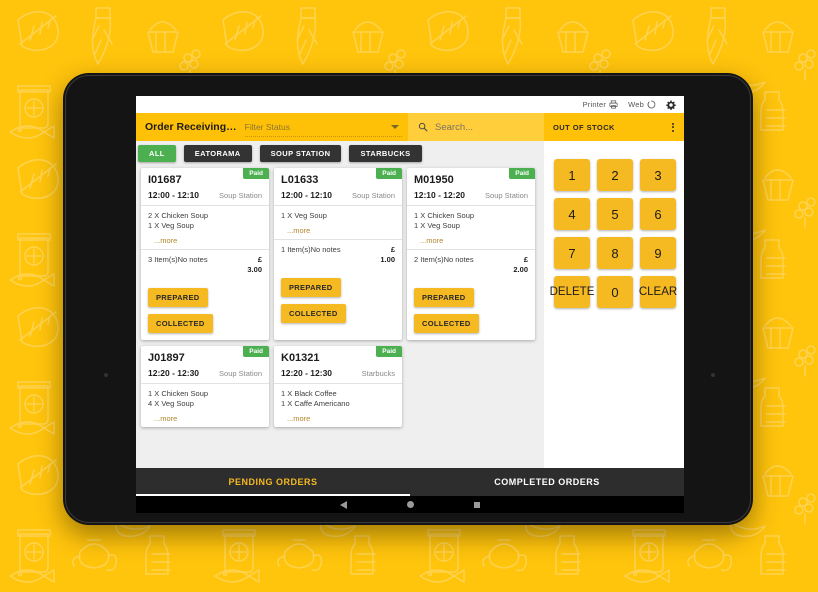 The height and width of the screenshot is (592, 818). Describe the element at coordinates (343, 504) in the screenshot. I see `nav-back-icon` at that location.